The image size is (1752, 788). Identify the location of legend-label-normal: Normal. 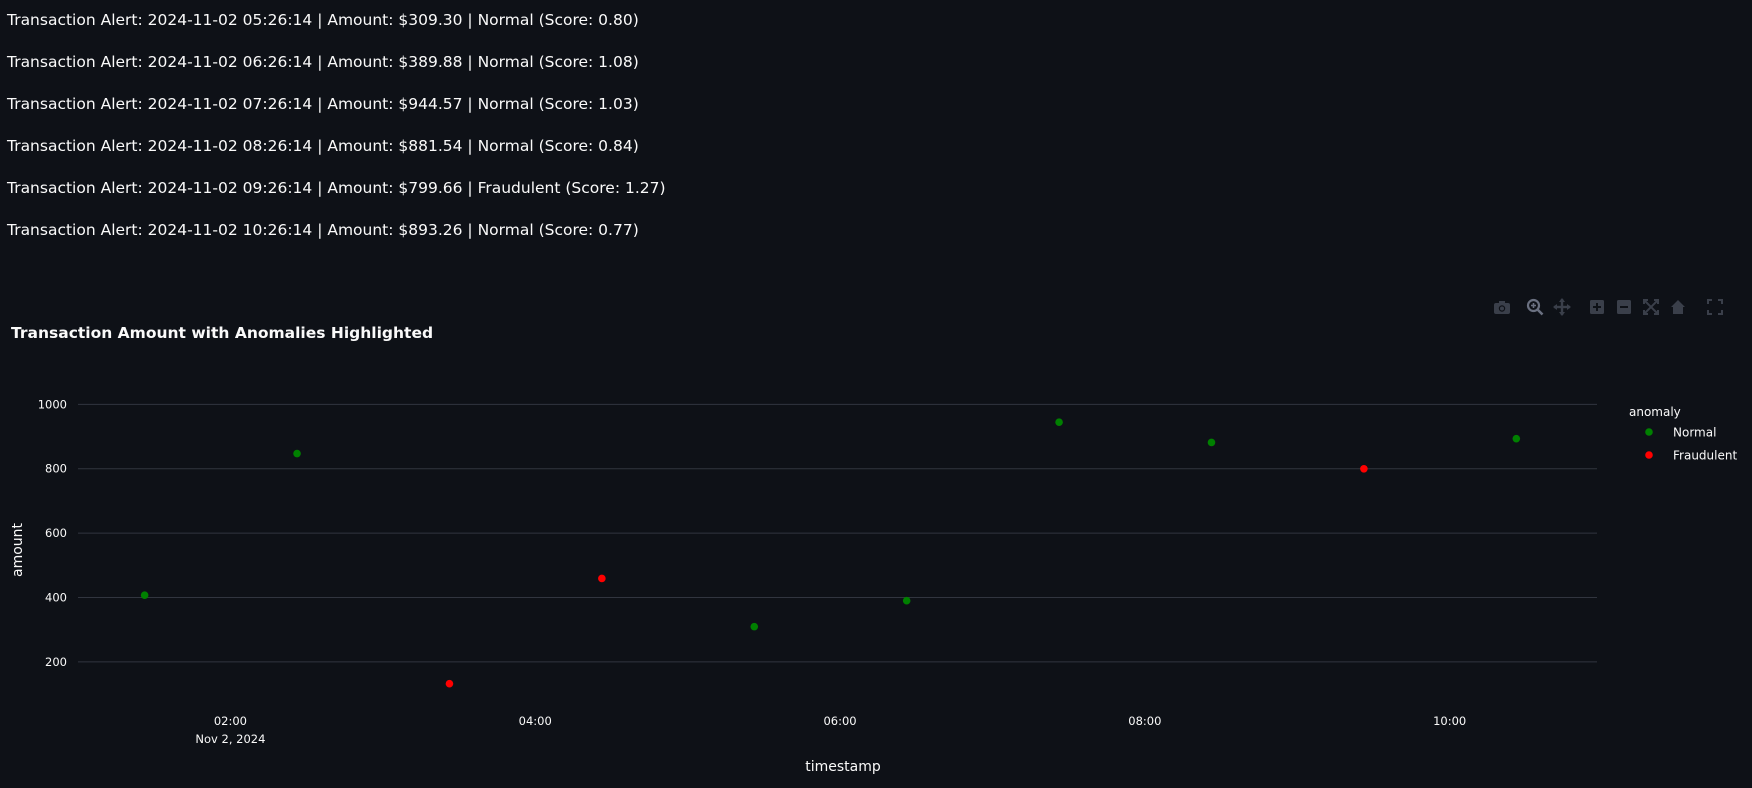
(1694, 433).